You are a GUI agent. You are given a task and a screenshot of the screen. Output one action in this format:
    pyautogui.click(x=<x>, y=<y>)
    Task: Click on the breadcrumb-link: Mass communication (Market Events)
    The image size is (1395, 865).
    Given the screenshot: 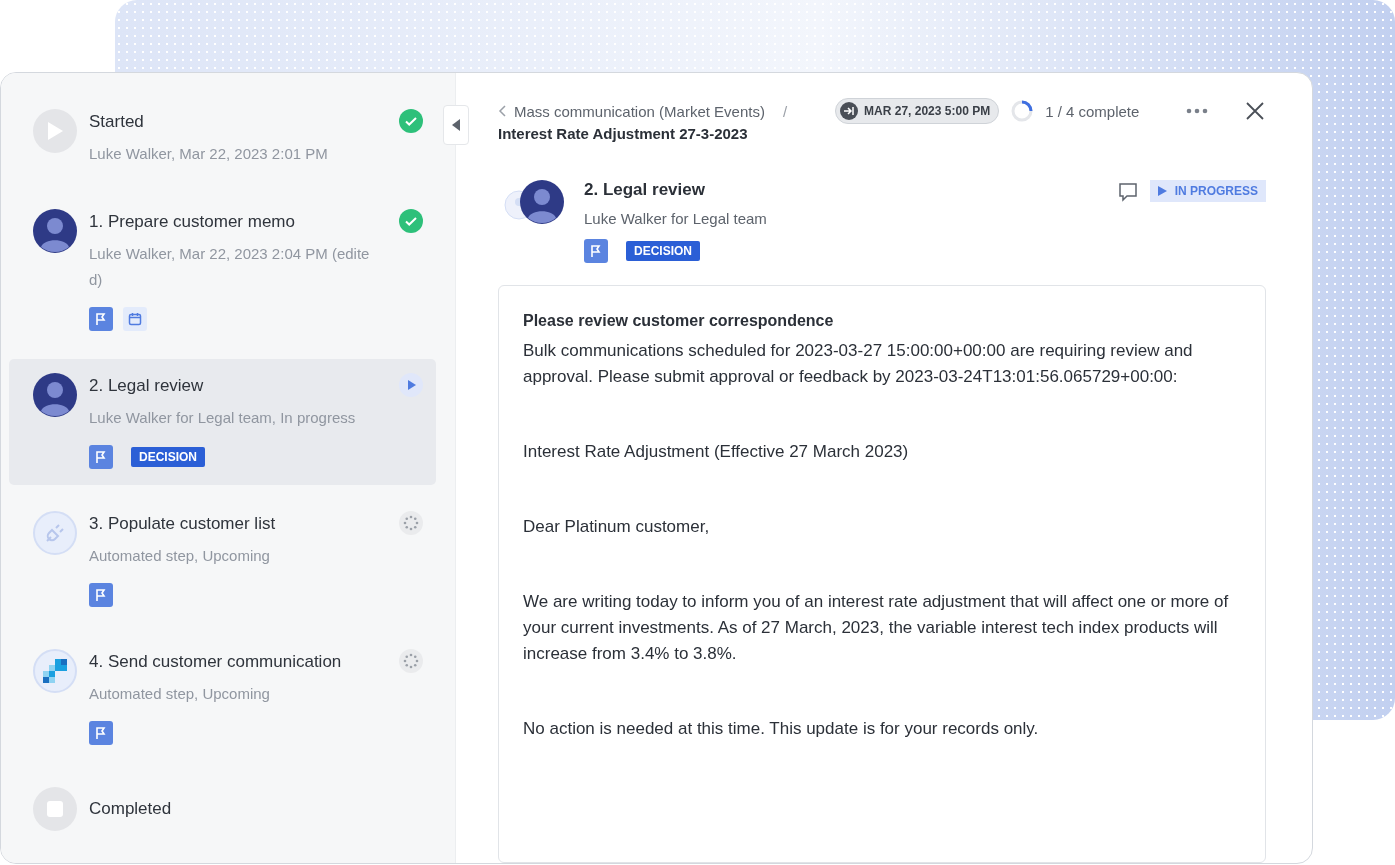 What is the action you would take?
    pyautogui.click(x=631, y=111)
    